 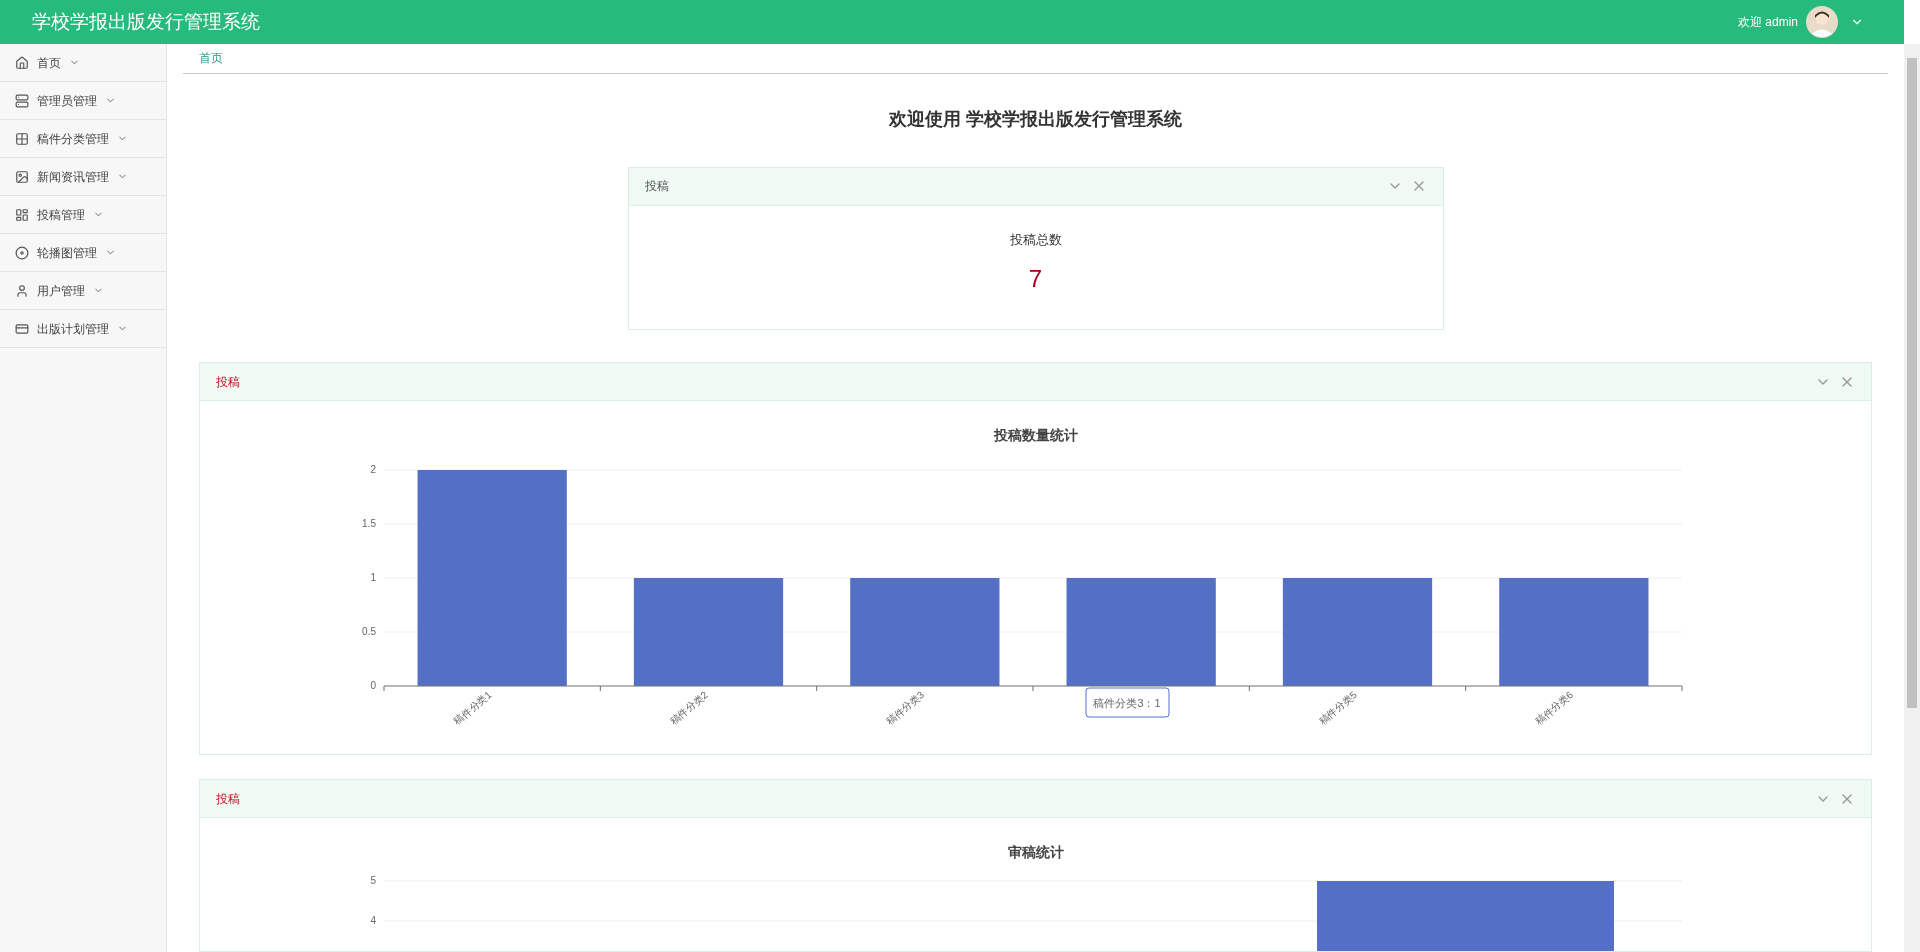 I want to click on sidebar-item: 出版计划管理, so click(x=83, y=329).